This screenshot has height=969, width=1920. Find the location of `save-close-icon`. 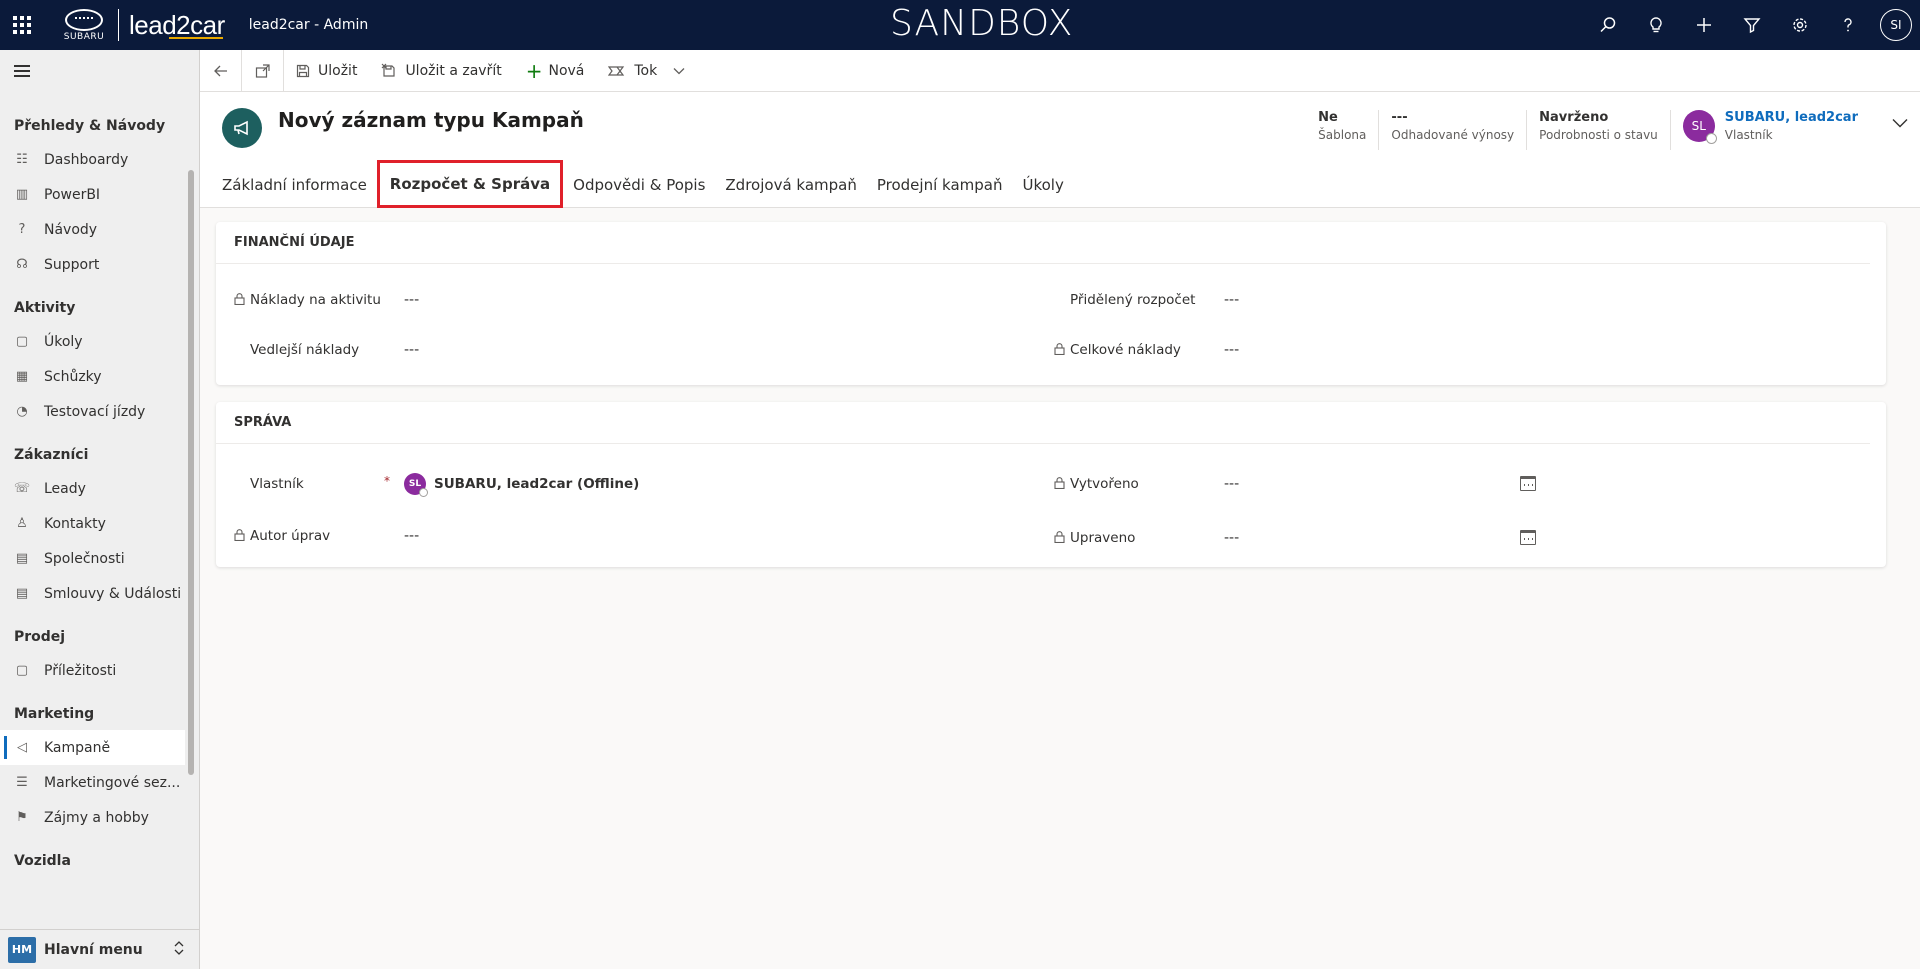

save-close-icon is located at coordinates (389, 70).